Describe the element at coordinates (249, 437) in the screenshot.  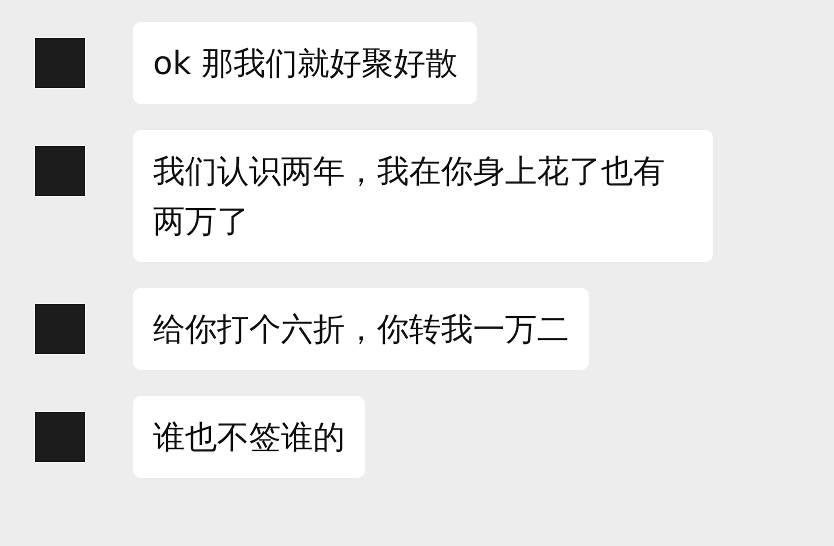
I see `message-bubble: 谁也不签谁的` at that location.